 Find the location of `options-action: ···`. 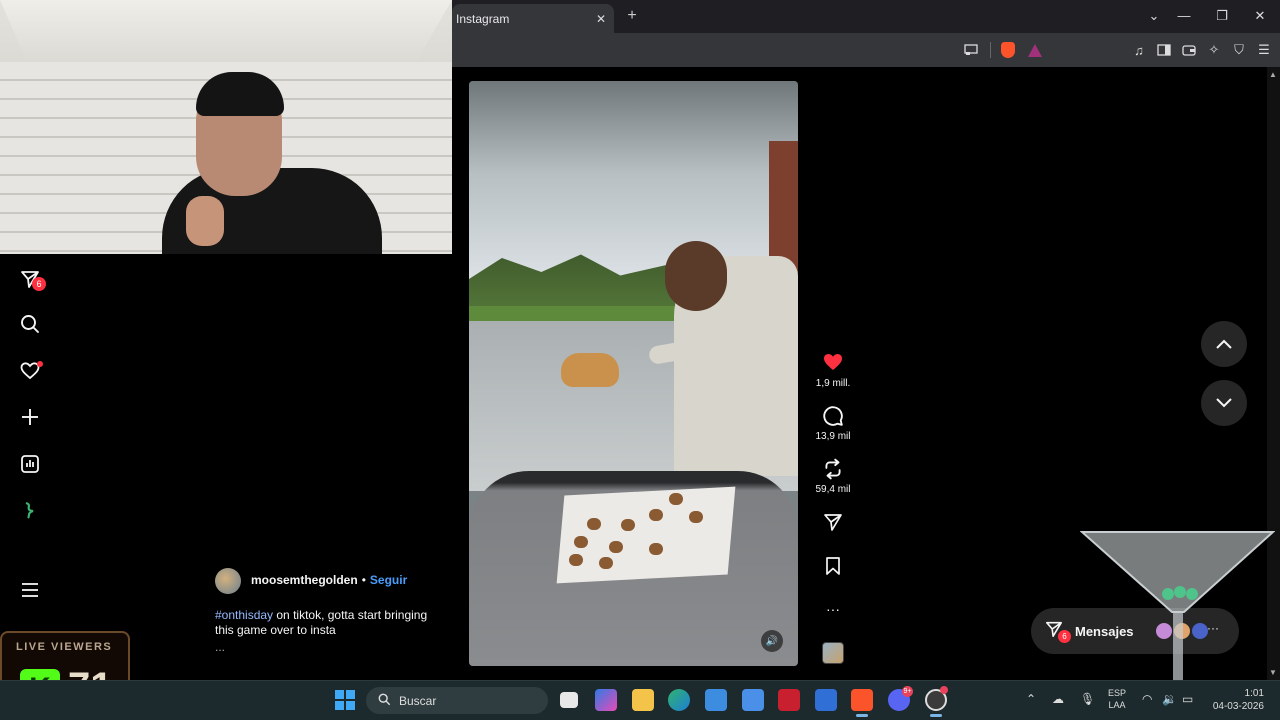

options-action: ··· is located at coordinates (833, 609).